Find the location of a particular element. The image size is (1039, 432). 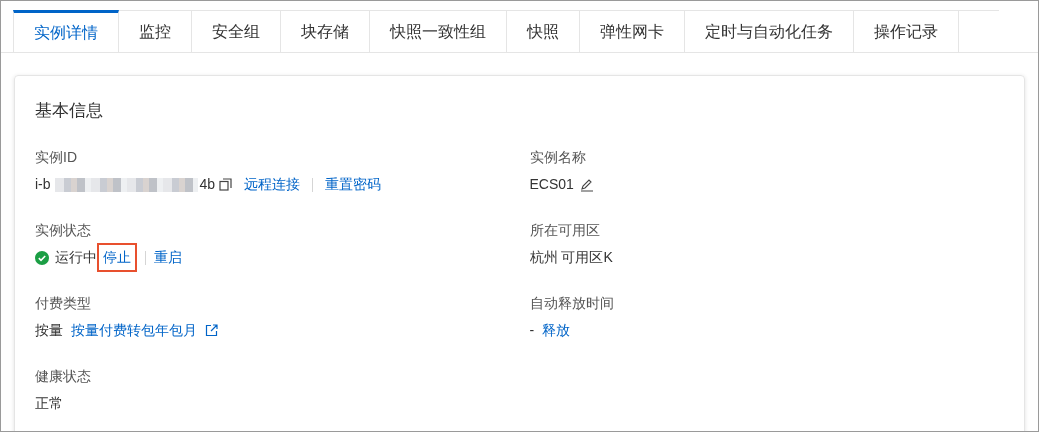

action-link: 释放 is located at coordinates (556, 330).